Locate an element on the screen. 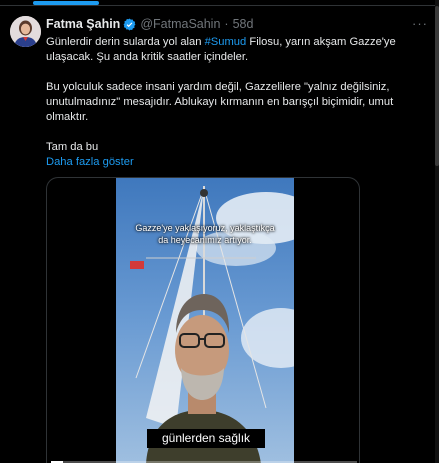 This screenshot has height=463, width=439. scrollbar is located at coordinates (437, 231).